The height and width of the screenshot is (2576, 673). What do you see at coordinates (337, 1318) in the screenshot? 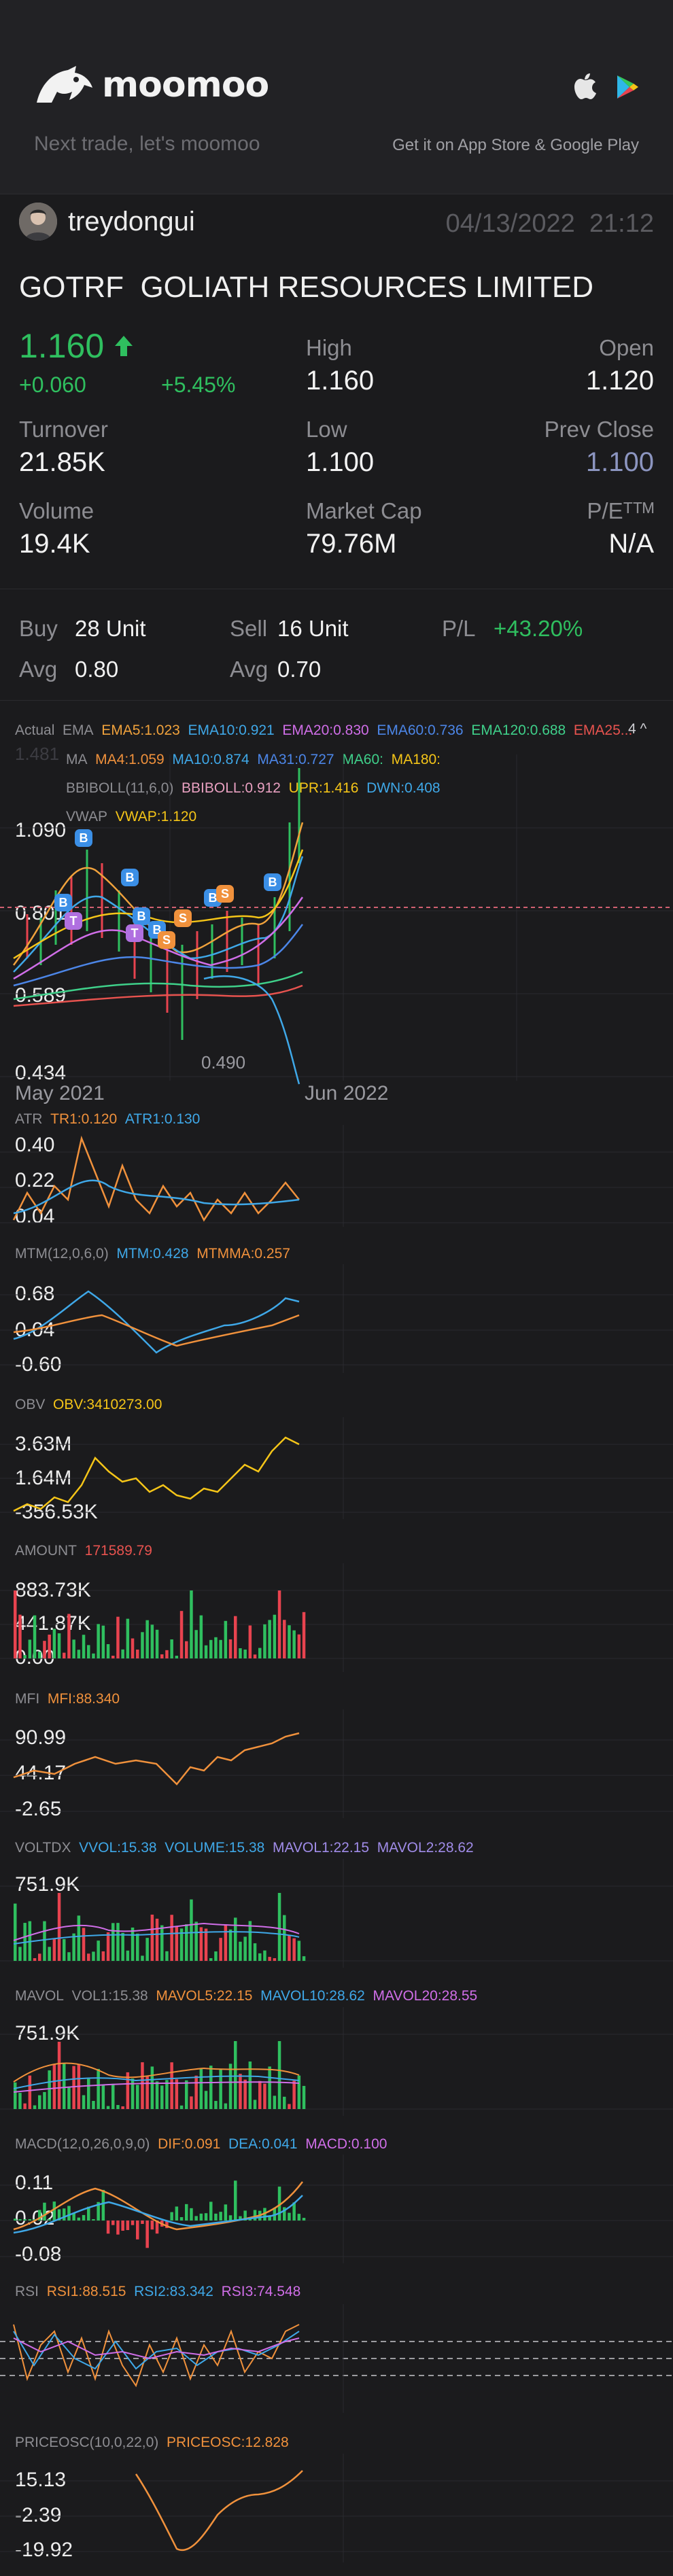
I see `mtm-chart` at bounding box center [337, 1318].